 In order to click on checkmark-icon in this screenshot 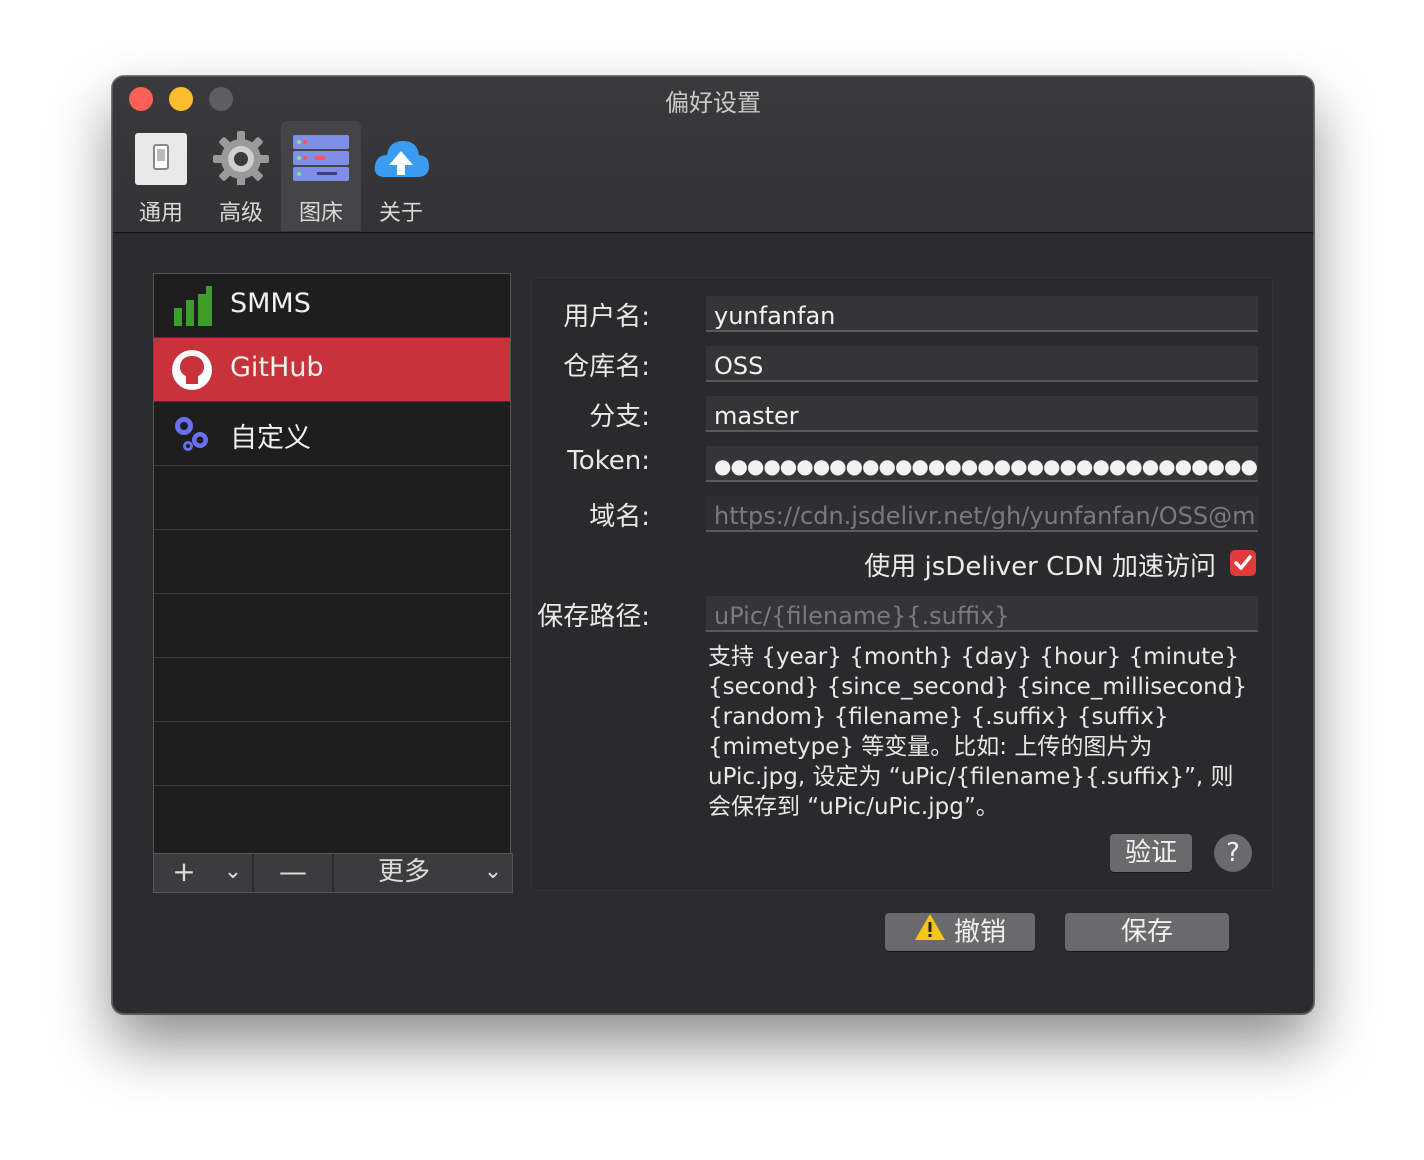, I will do `click(1243, 562)`.